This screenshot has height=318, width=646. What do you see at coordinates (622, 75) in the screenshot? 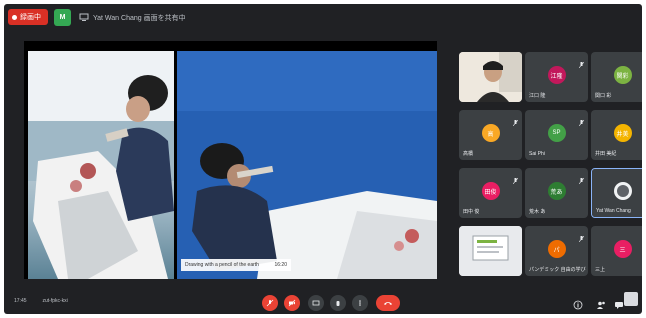
I see `participant-avatar: 関彩` at bounding box center [622, 75].